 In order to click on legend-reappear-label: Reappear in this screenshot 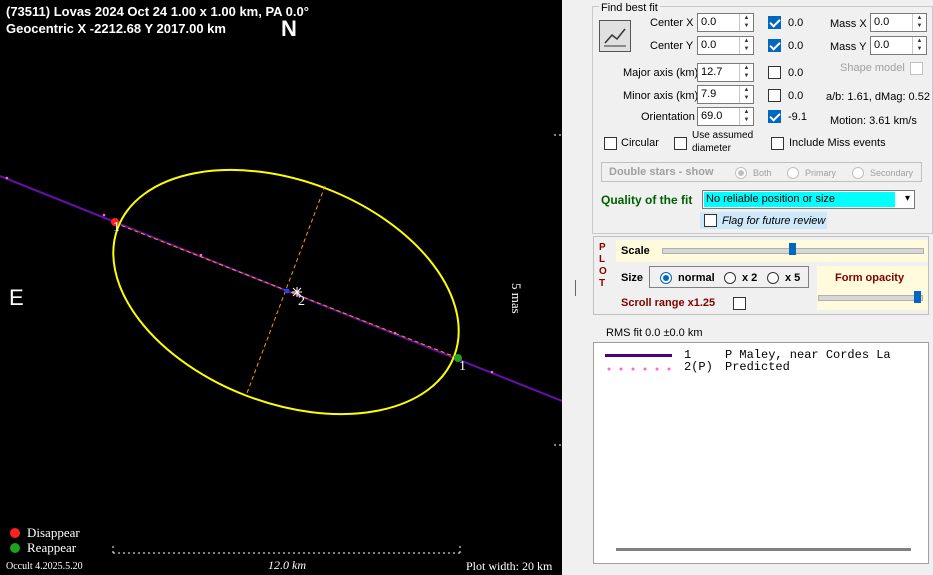, I will do `click(52, 547)`.